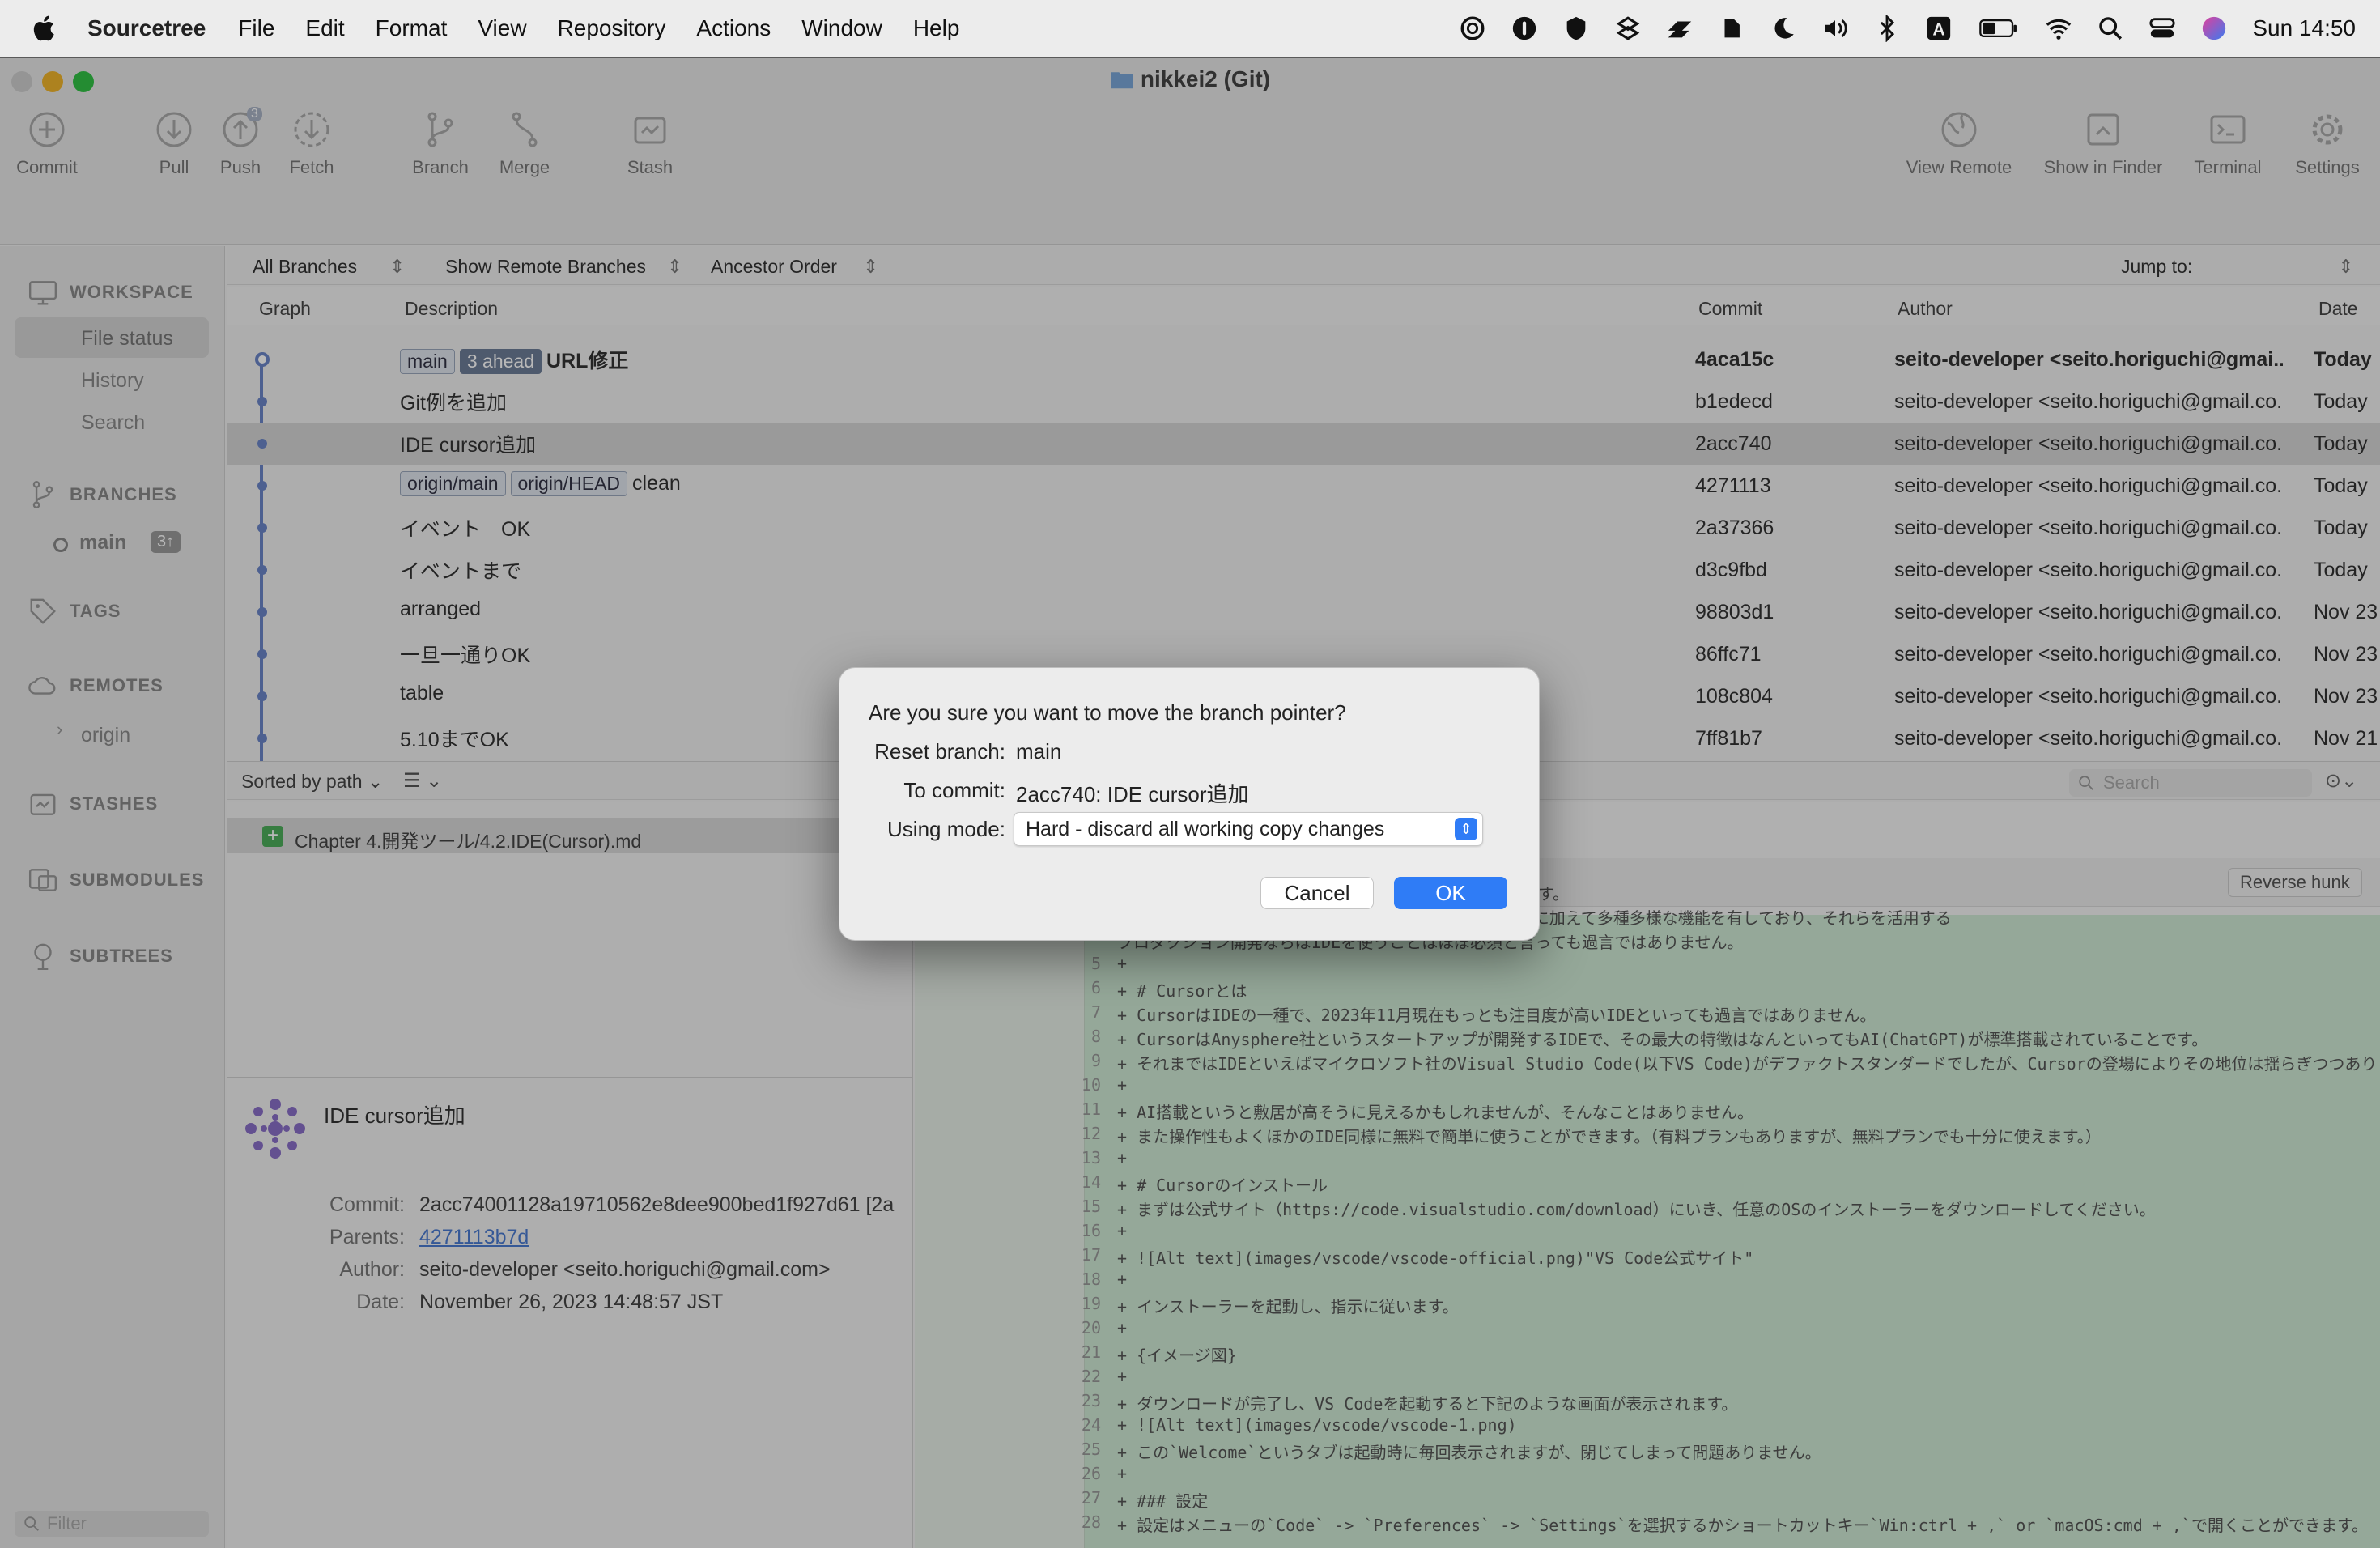  What do you see at coordinates (1039, 751) in the screenshot?
I see `reset-branch-value: main` at bounding box center [1039, 751].